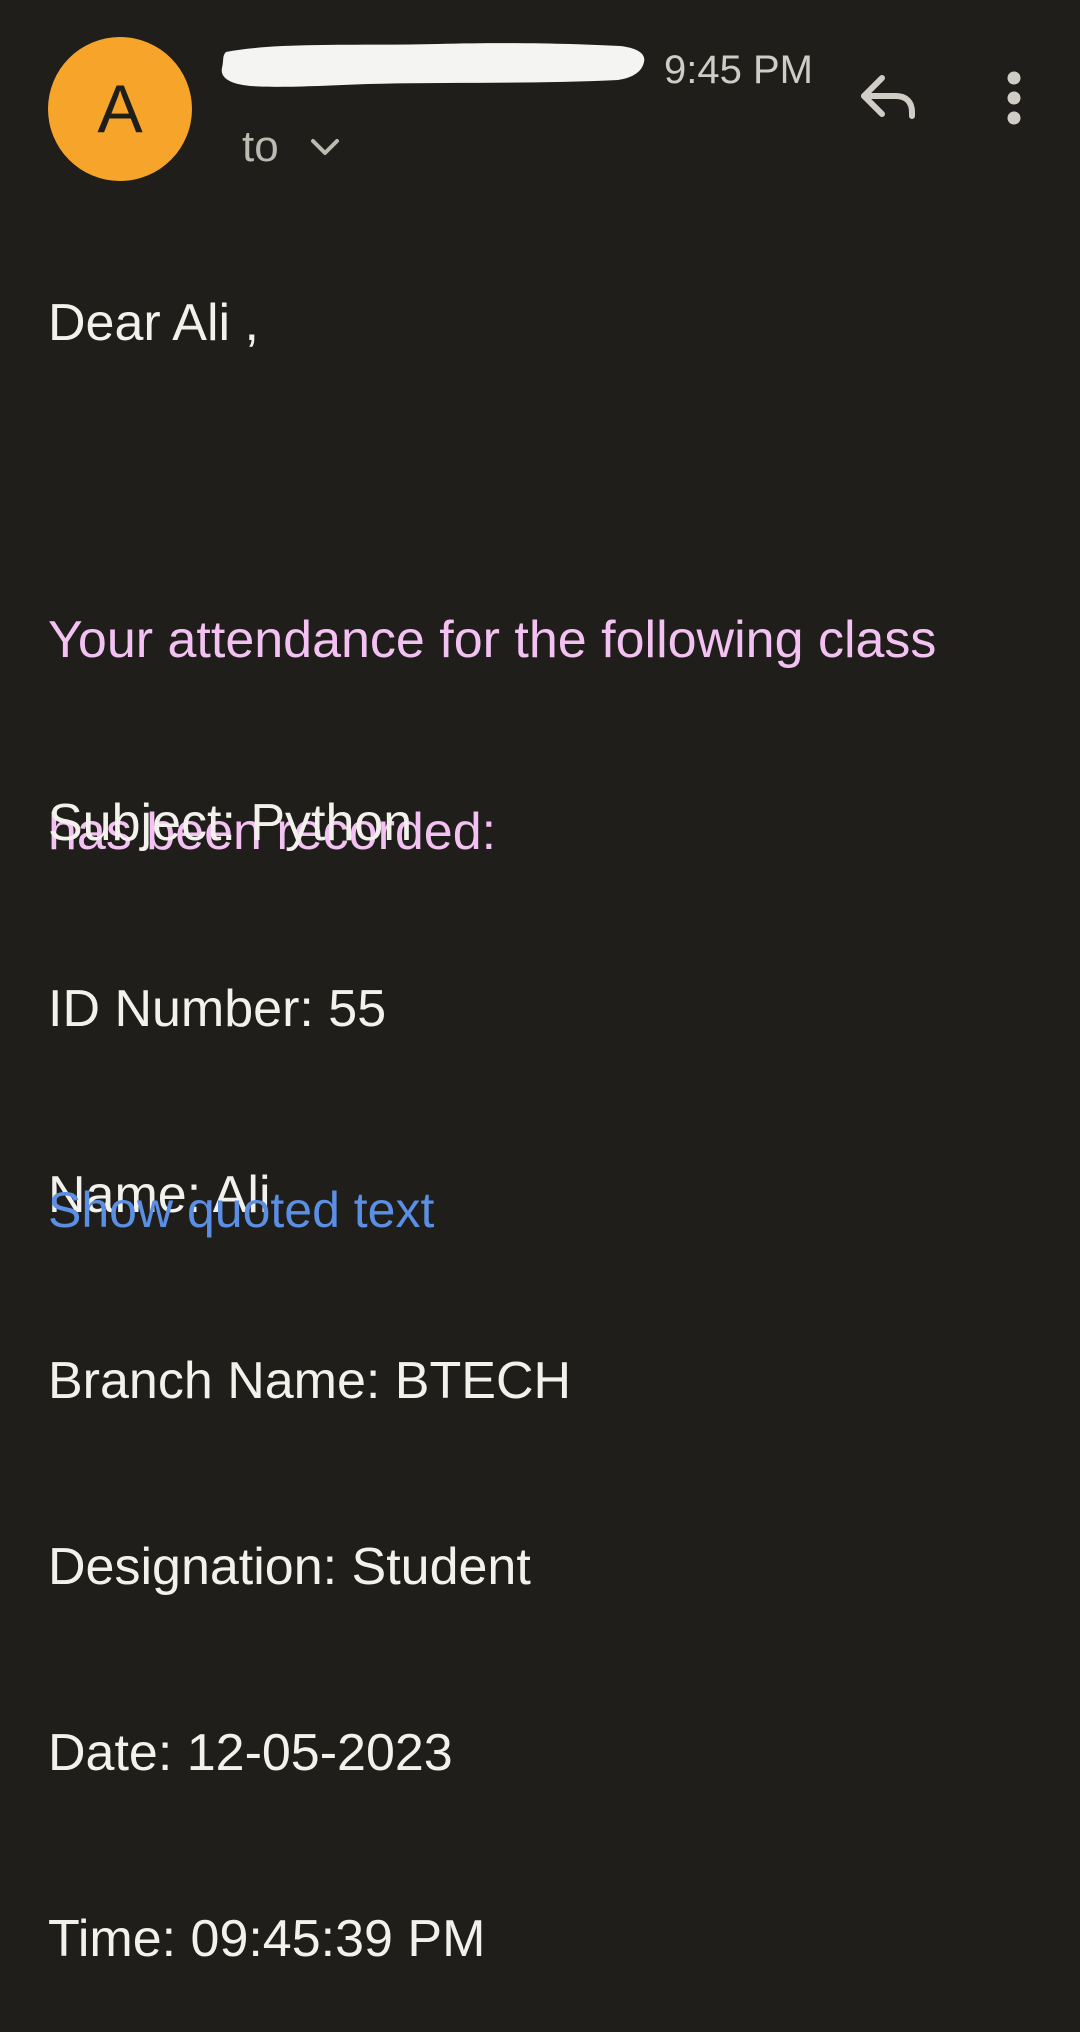  What do you see at coordinates (289, 1567) in the screenshot?
I see `detail-designation: Designation: Student` at bounding box center [289, 1567].